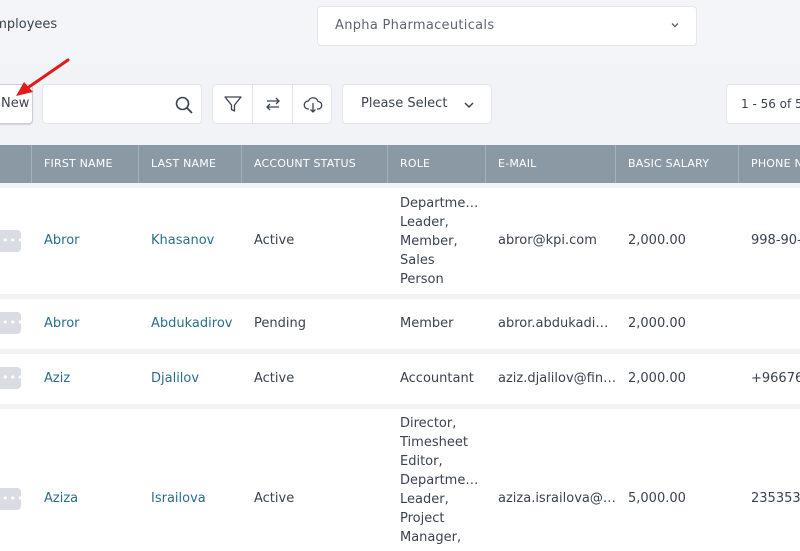 This screenshot has width=800, height=551. I want to click on filter-select-value: Please Select, so click(404, 103).